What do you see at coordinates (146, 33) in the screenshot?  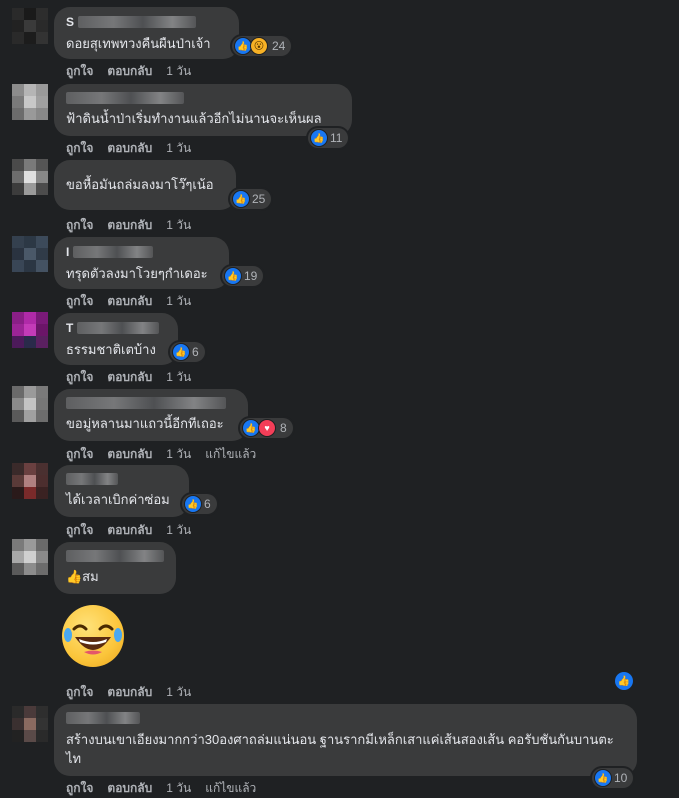 I see `comment-bubble: S ดอยสุเทพทวงคืนผืนป่าเจ้า` at bounding box center [146, 33].